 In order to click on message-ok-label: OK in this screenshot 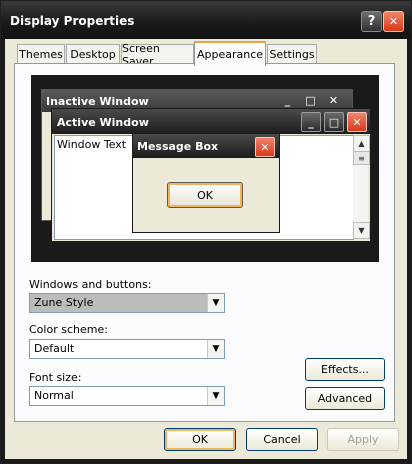, I will do `click(205, 195)`.